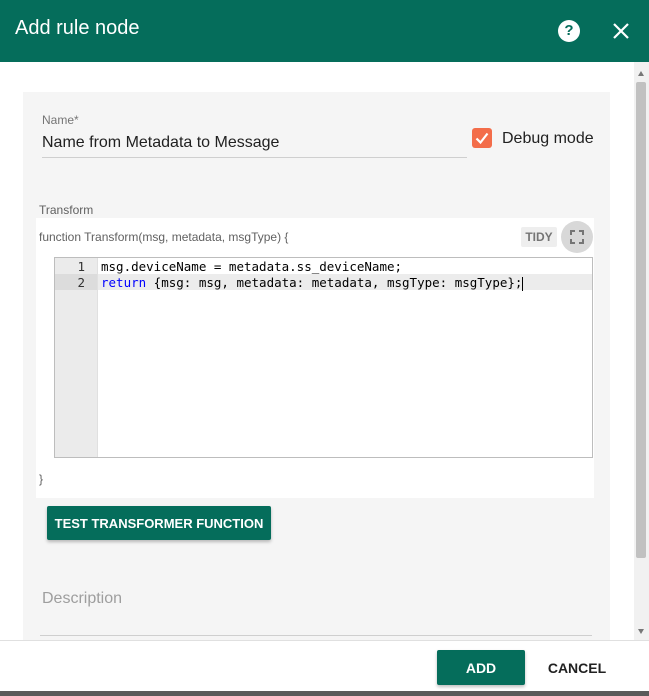 This screenshot has height=696, width=649. What do you see at coordinates (254, 143) in the screenshot?
I see `name-input` at bounding box center [254, 143].